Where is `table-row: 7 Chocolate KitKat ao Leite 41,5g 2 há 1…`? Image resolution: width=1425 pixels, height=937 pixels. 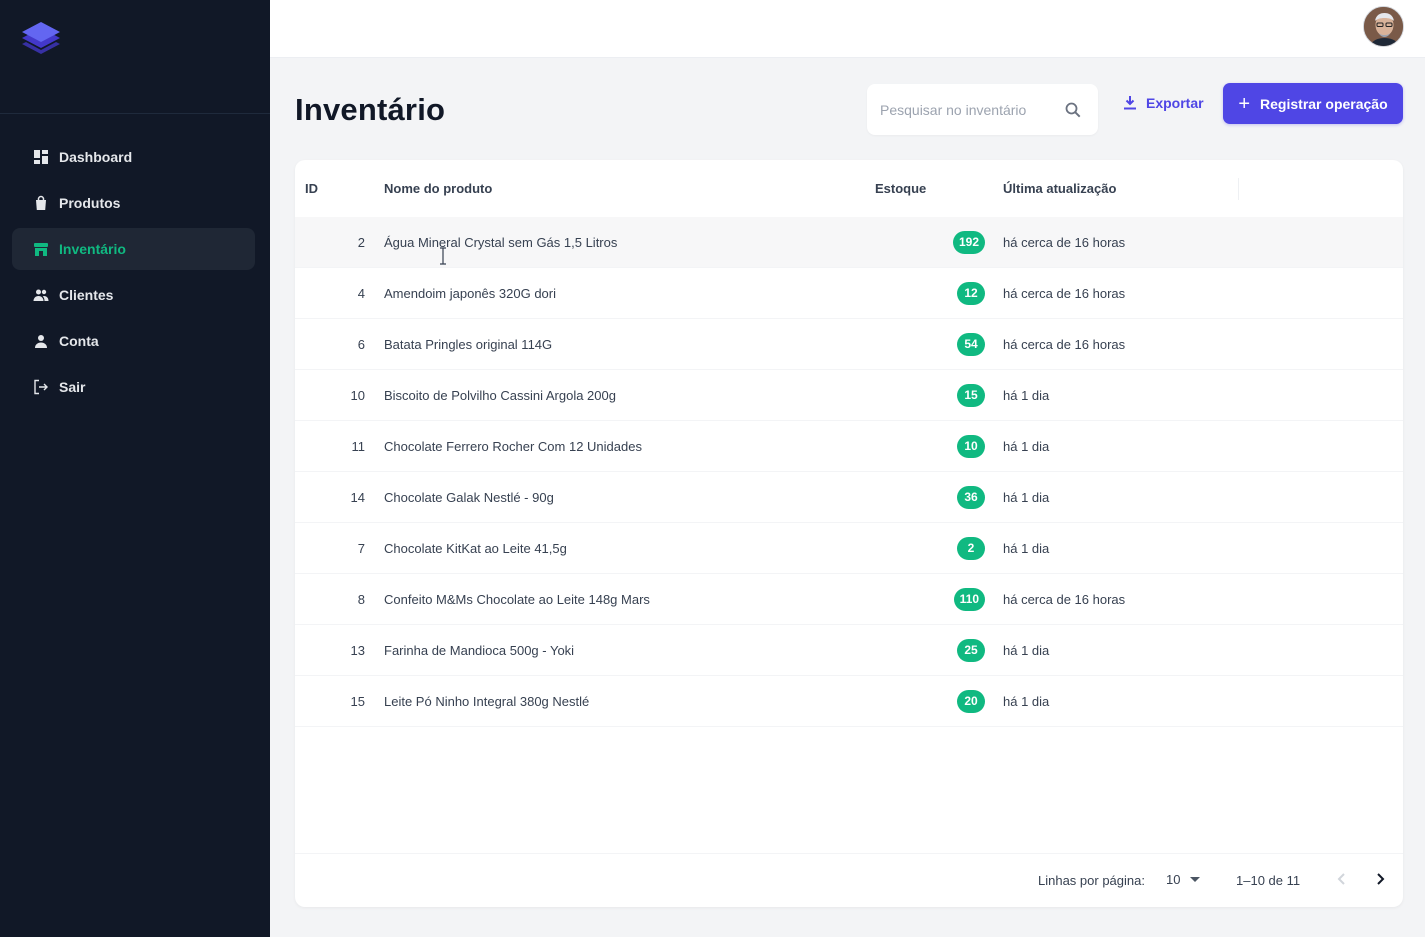
table-row: 7 Chocolate KitKat ao Leite 41,5g 2 há 1… is located at coordinates (849, 548).